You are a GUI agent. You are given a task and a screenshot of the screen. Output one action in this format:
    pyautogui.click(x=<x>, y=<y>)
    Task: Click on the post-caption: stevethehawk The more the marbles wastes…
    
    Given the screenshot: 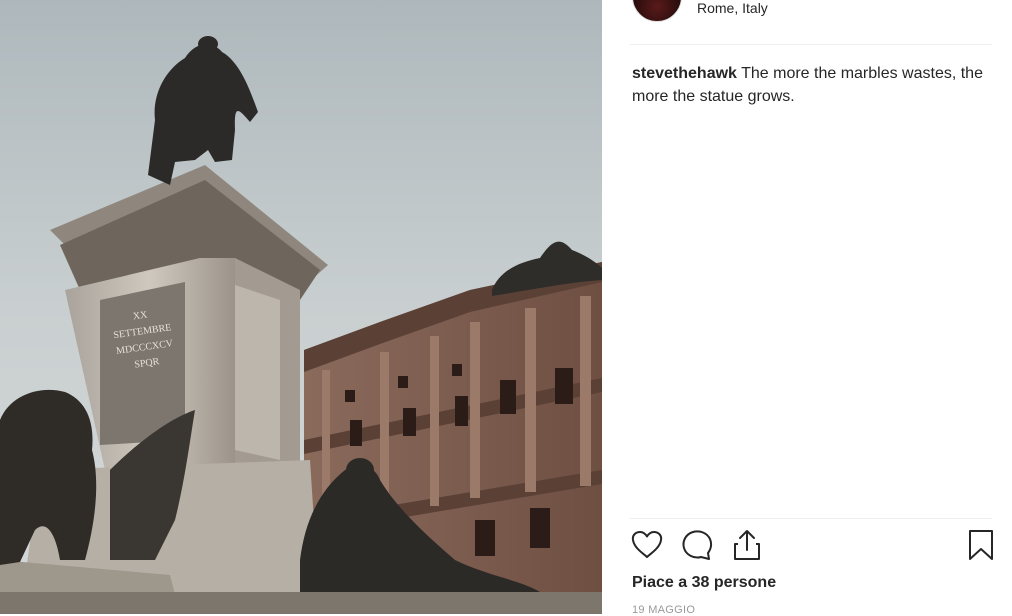 What is the action you would take?
    pyautogui.click(x=812, y=85)
    